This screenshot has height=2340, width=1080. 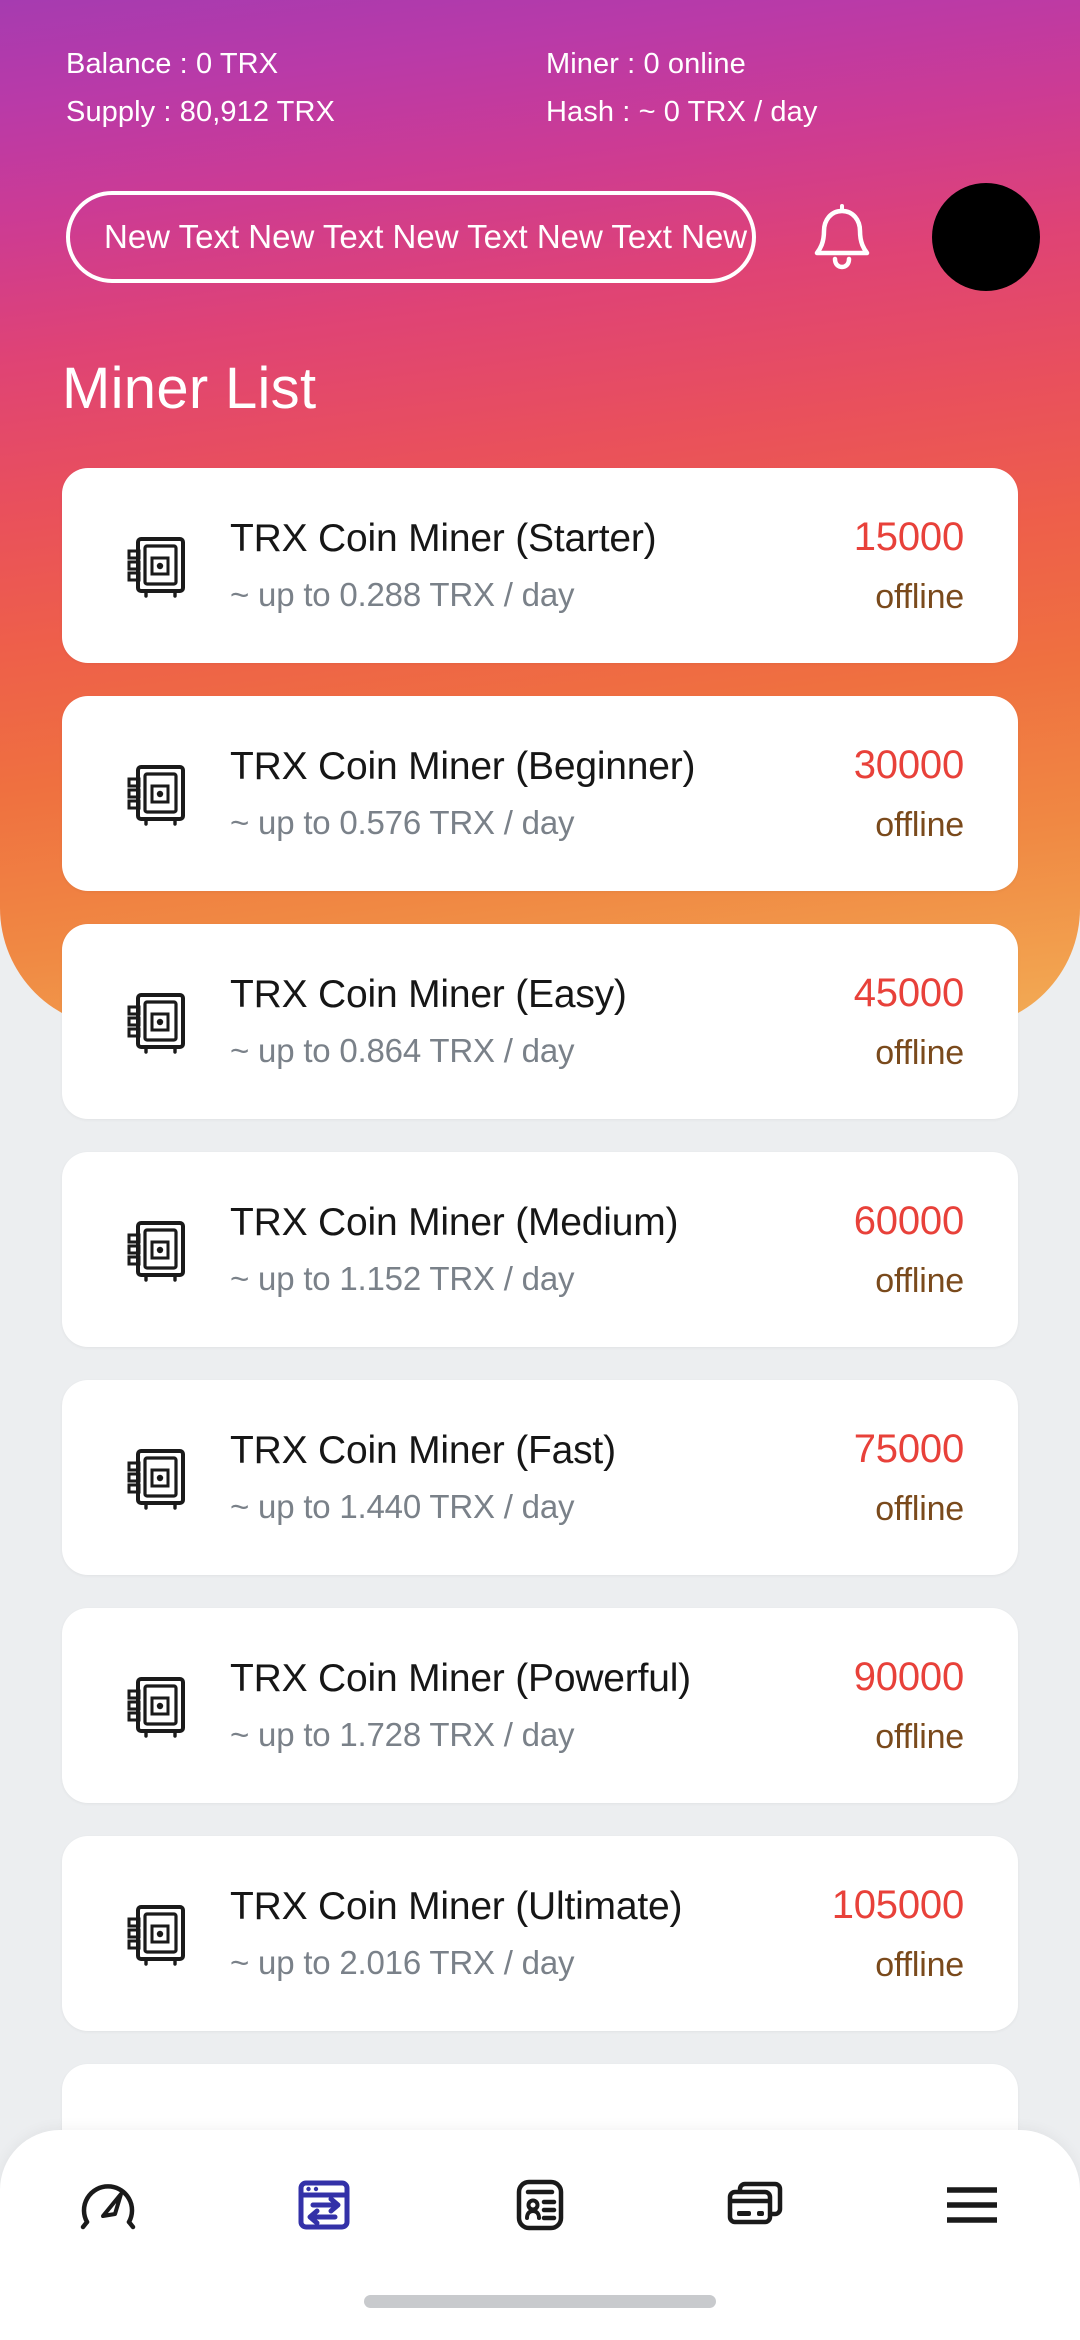 What do you see at coordinates (402, 822) in the screenshot?
I see `miner-rate: ~ up to 0.576 TRX / day` at bounding box center [402, 822].